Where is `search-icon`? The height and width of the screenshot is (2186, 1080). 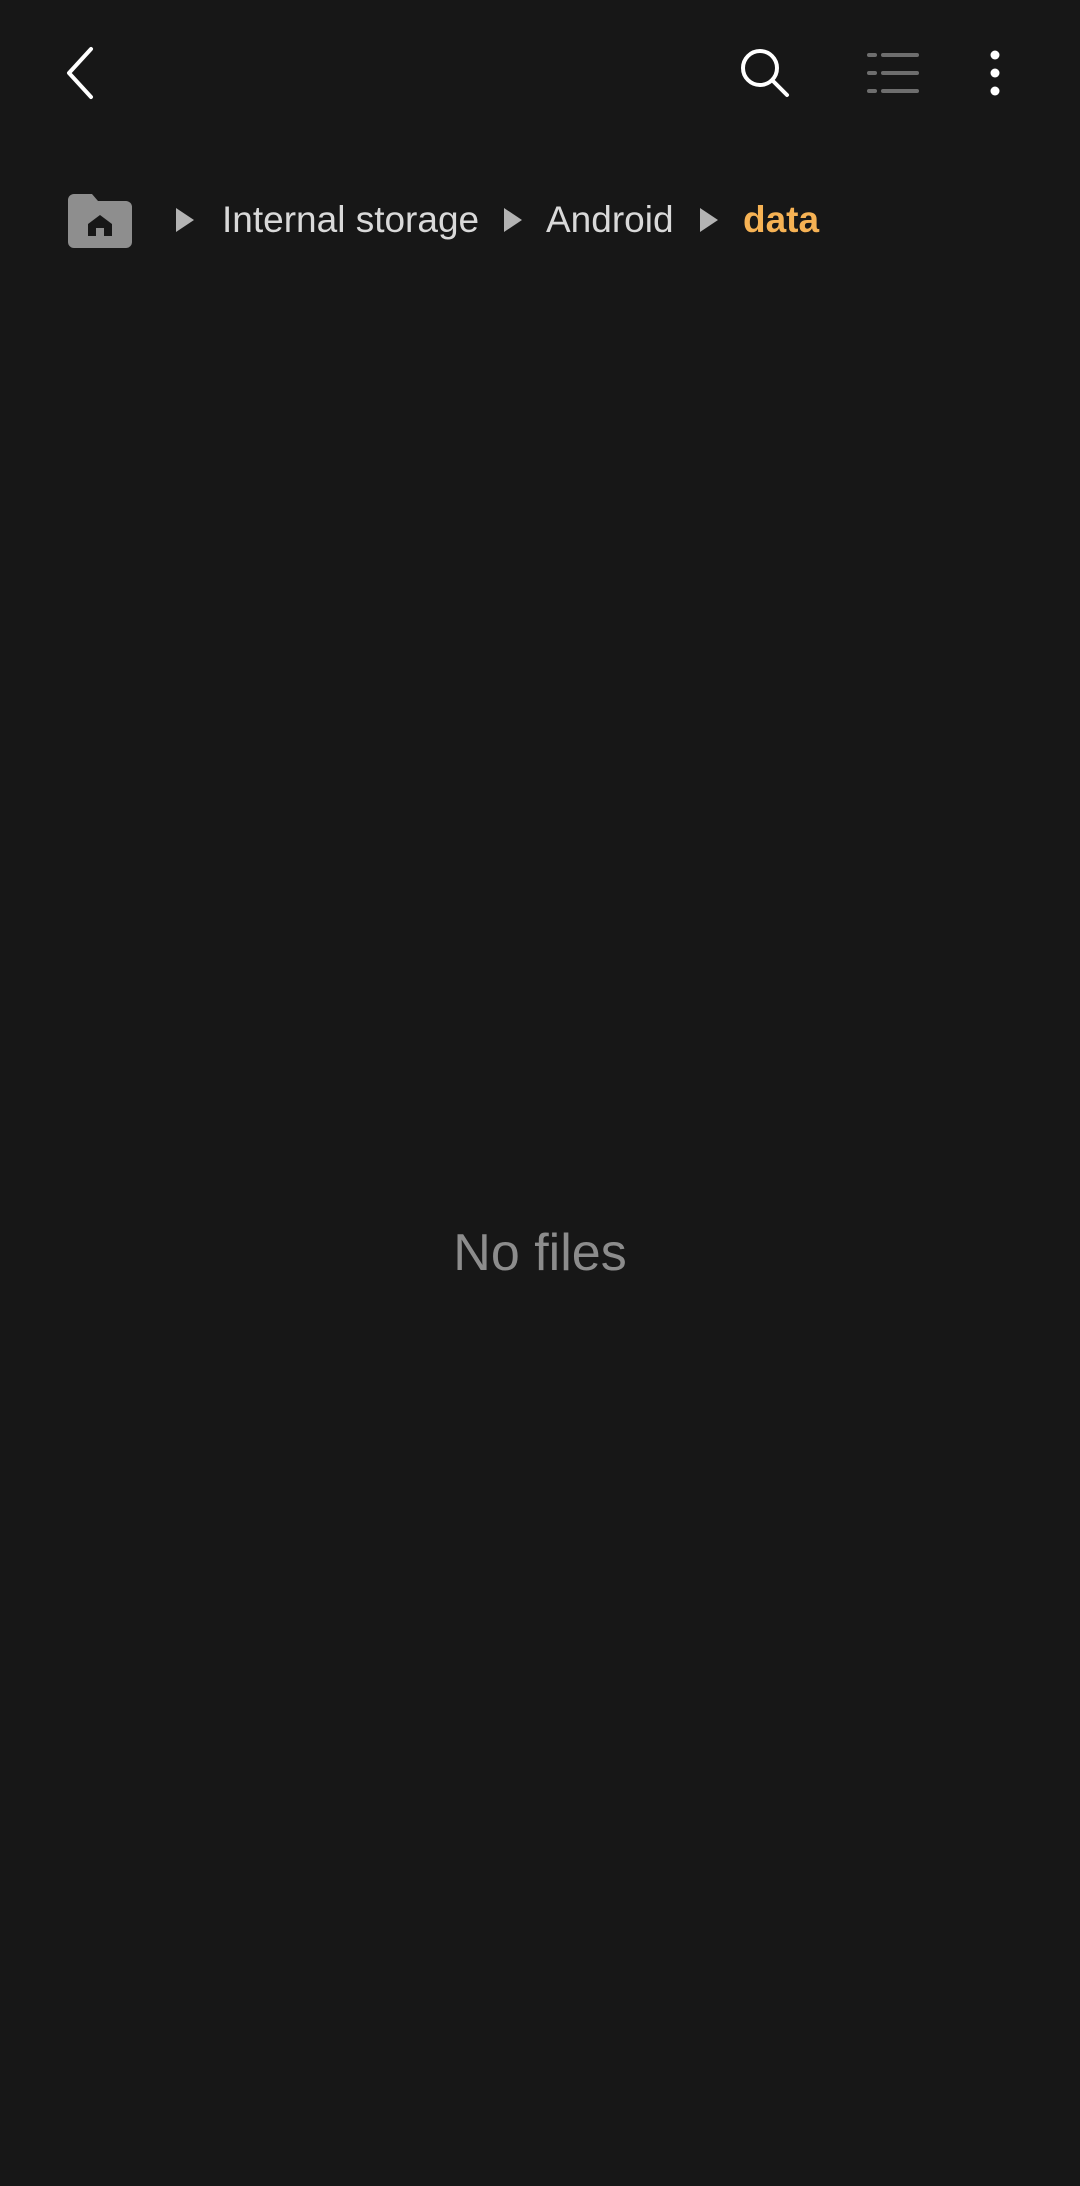
search-icon is located at coordinates (765, 73).